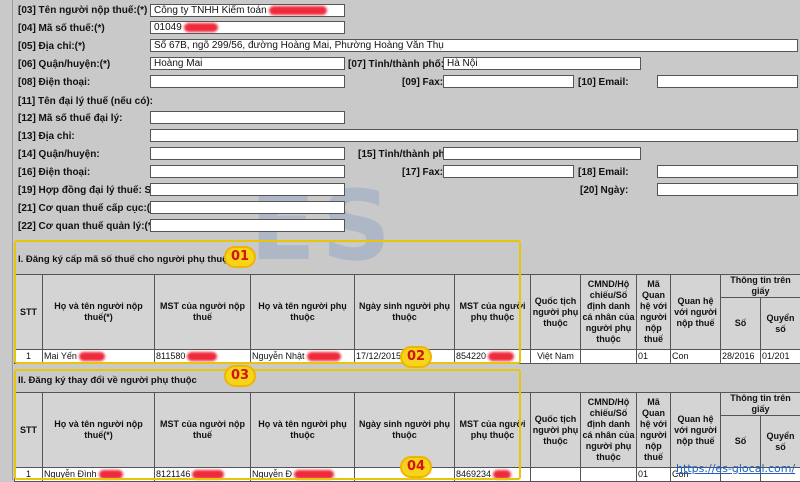  What do you see at coordinates (89, 191) in the screenshot?
I see `label-f19: [19] Hợp đồng đại lý thuế: Số:` at bounding box center [89, 191].